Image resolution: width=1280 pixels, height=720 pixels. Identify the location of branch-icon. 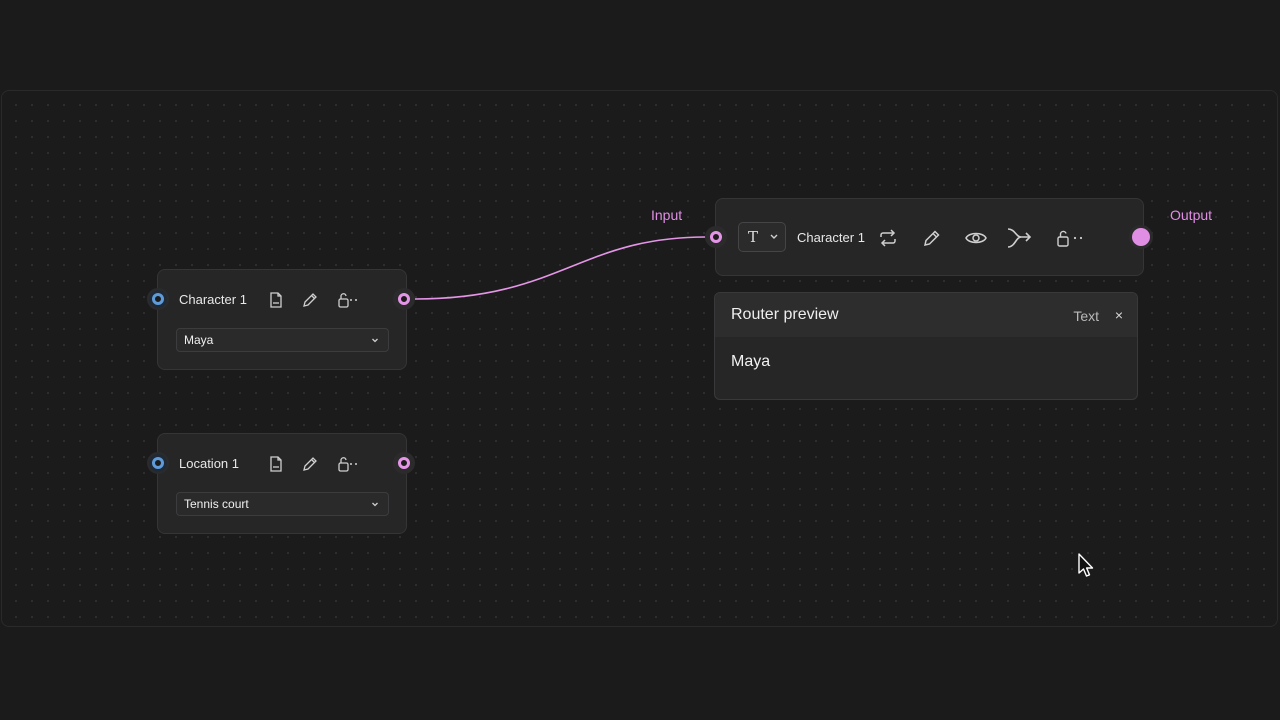
(1019, 238).